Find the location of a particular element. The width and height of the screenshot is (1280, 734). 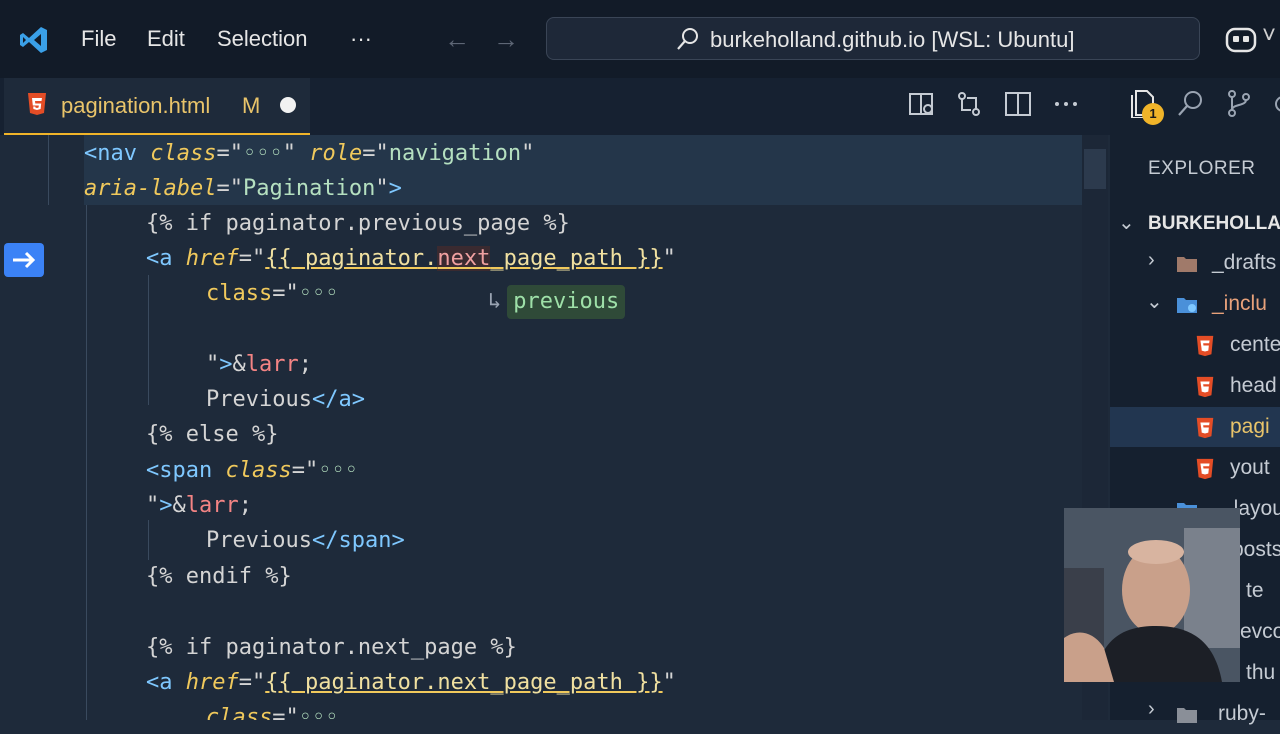

tree-label: ruby- is located at coordinates (1242, 713).